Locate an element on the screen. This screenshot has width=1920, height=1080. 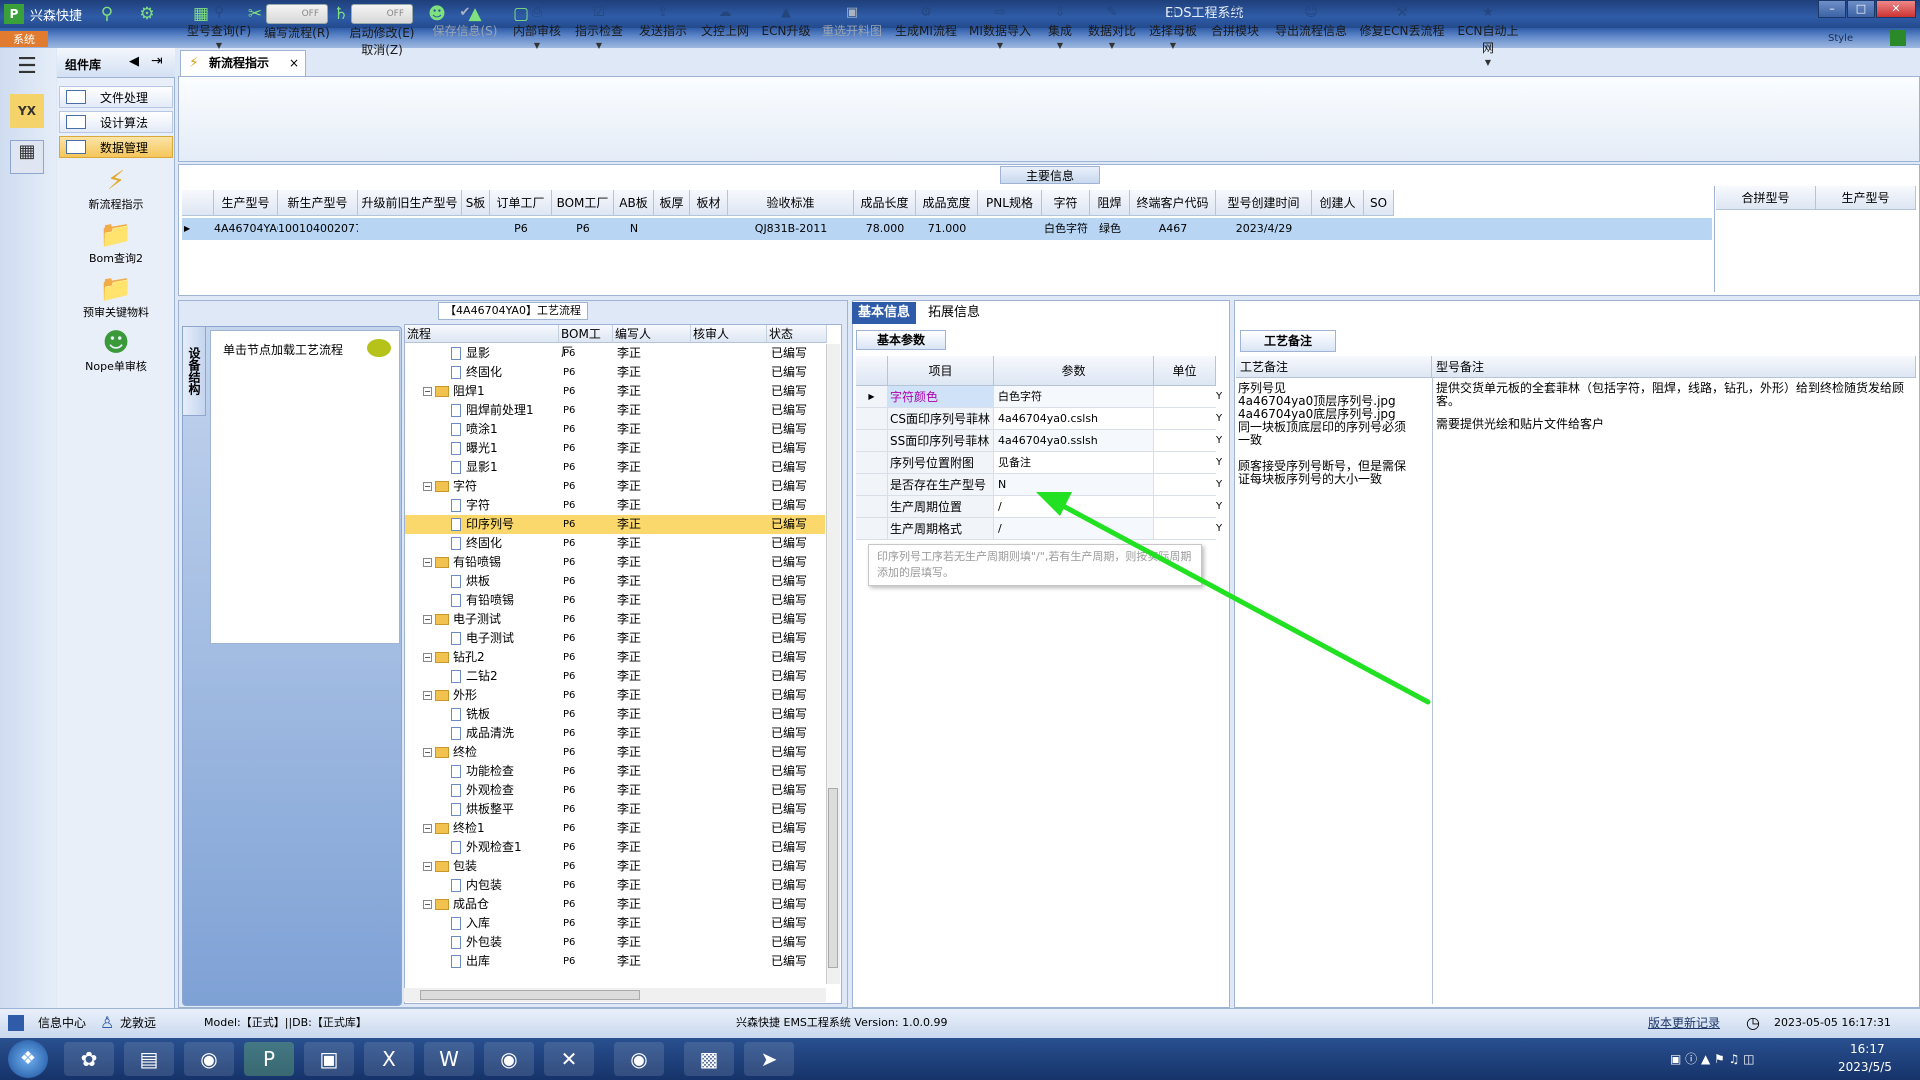
tree-node: 外形 is located at coordinates (456, 695).